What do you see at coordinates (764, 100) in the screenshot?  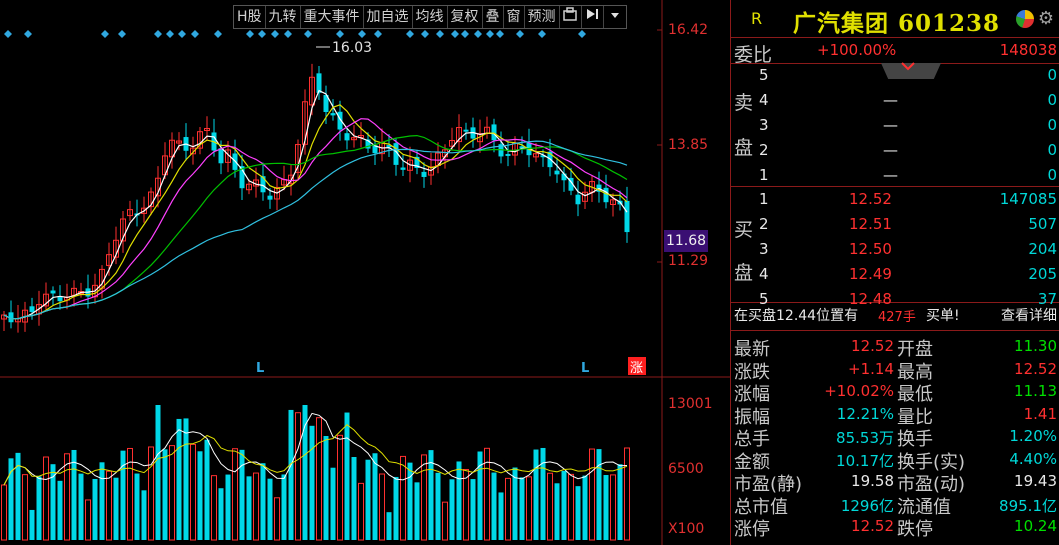 I see `sell-level: 4` at bounding box center [764, 100].